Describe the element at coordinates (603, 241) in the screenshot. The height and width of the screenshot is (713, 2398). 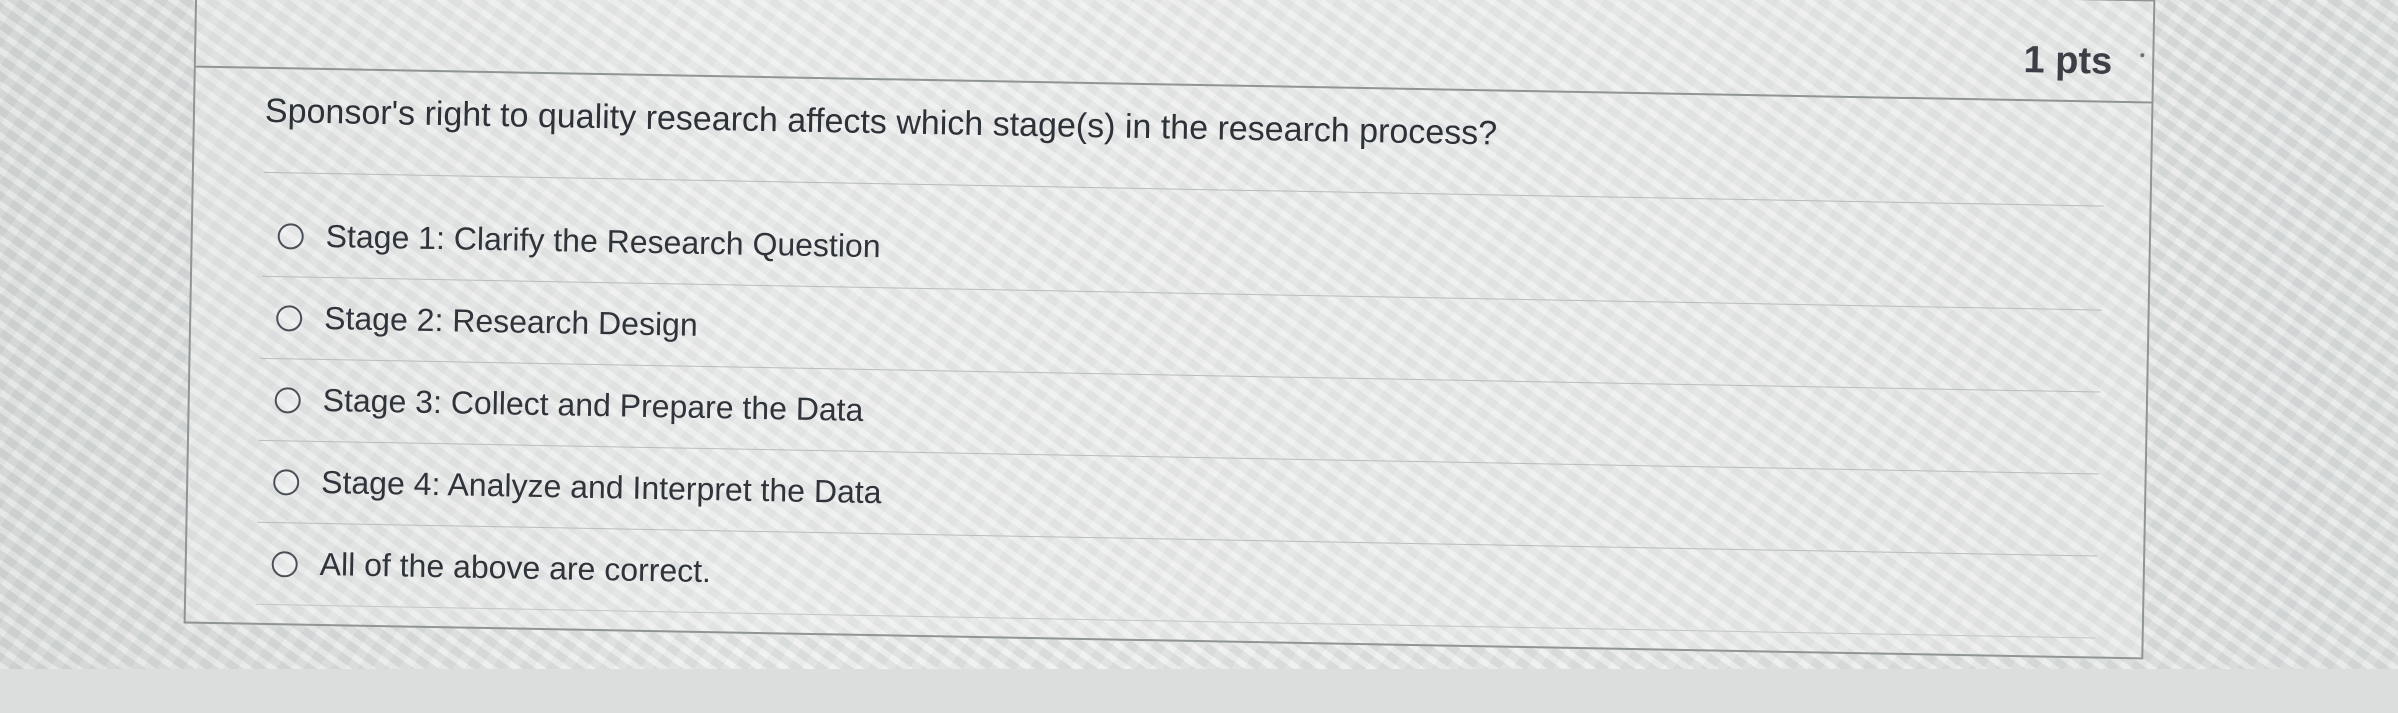
I see `answer-label-1: Stage 1: Clarify the Research Question` at that location.